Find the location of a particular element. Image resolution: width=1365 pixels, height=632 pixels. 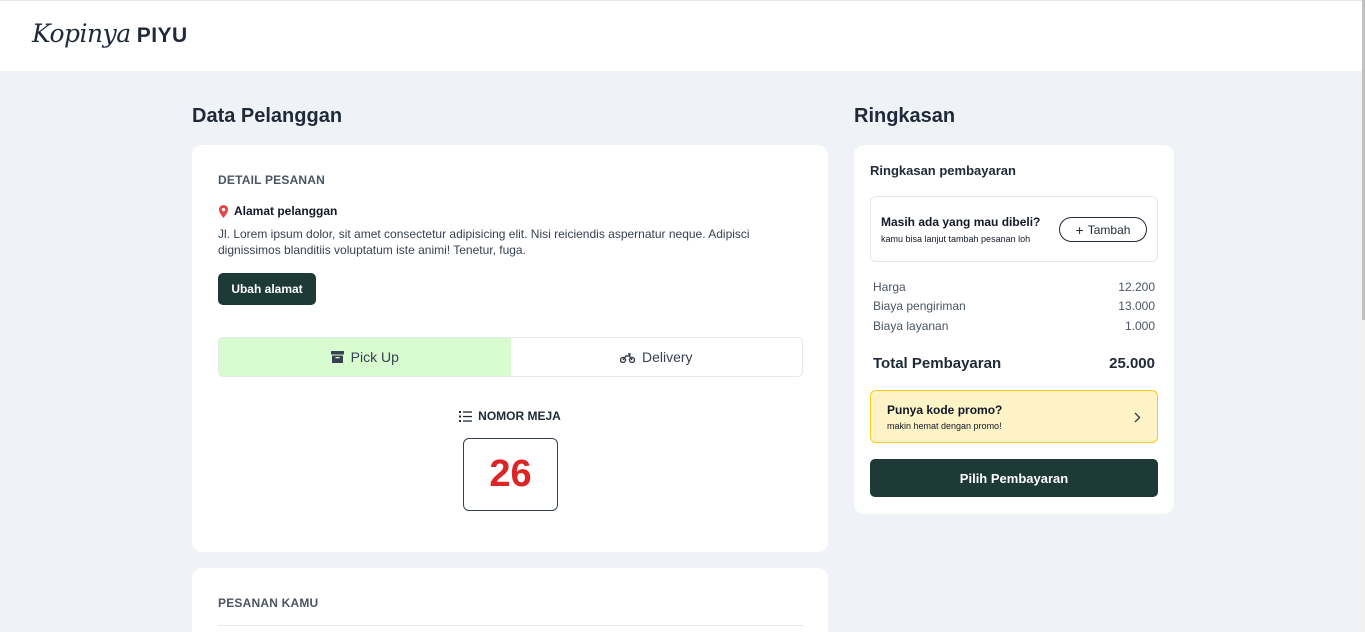

brand-logo: Kopinya PIYU is located at coordinates (110, 33).